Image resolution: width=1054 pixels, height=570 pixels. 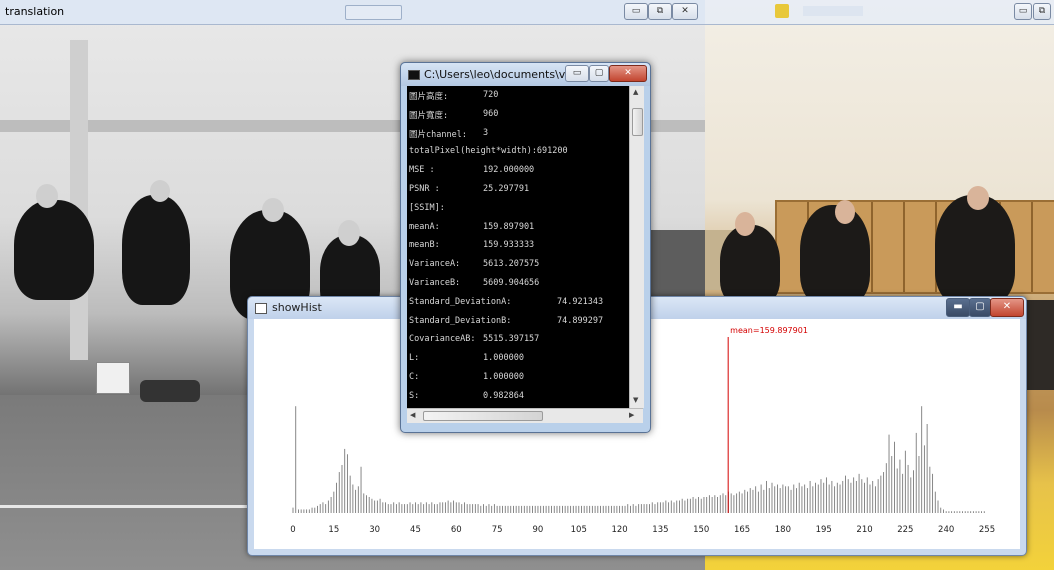 What do you see at coordinates (701, 530) in the screenshot?
I see `x-tick-label: 150` at bounding box center [701, 530].